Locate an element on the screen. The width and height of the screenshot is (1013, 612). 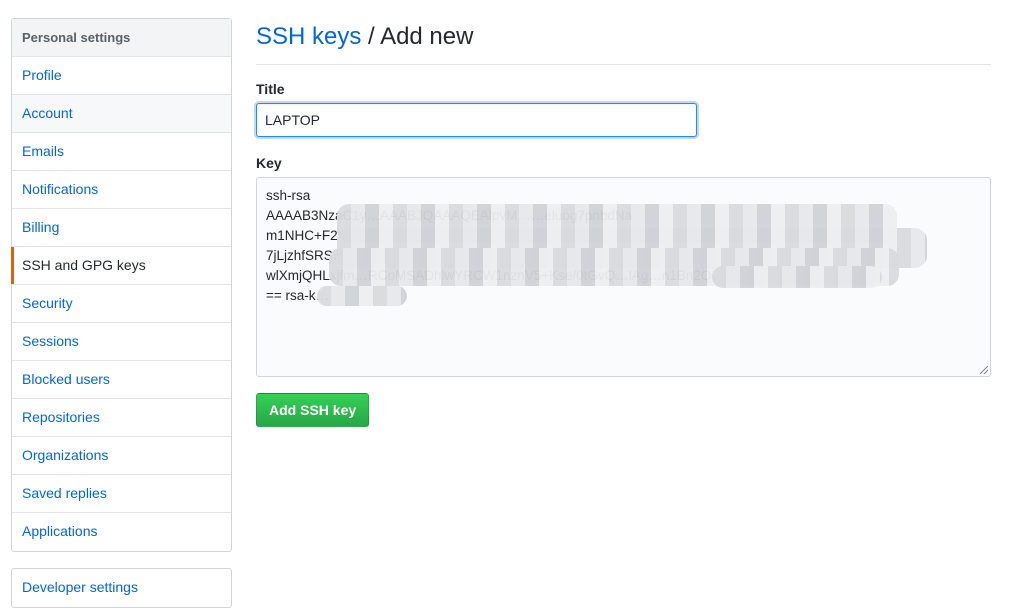
menu-heading: Personal settings is located at coordinates (121, 38).